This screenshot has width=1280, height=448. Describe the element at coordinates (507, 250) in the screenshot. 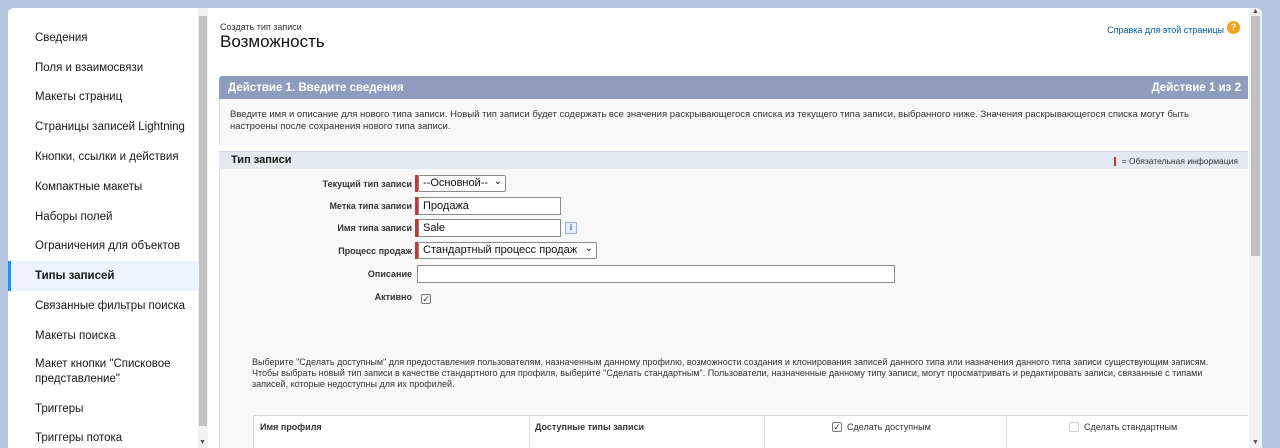

I see `sales-process-select: Стандартный процесс продаж ⌄` at that location.